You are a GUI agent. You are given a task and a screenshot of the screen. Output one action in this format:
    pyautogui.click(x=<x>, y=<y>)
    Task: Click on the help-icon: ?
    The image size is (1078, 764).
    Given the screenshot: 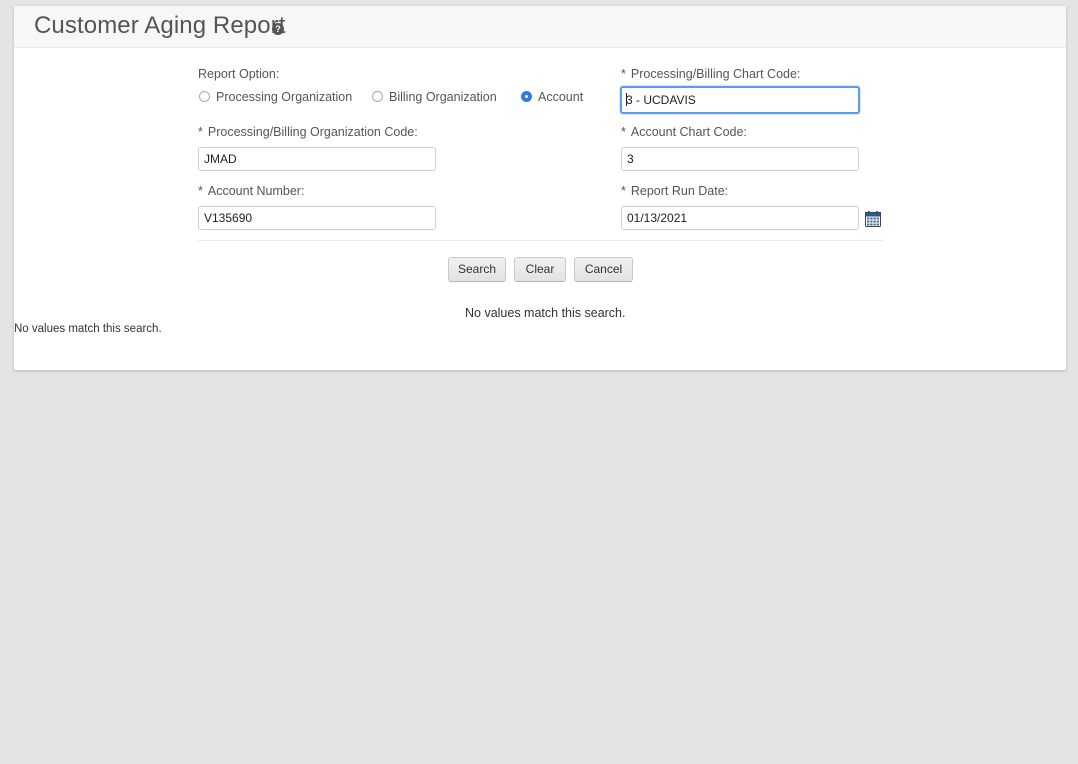 What is the action you would take?
    pyautogui.click(x=278, y=29)
    